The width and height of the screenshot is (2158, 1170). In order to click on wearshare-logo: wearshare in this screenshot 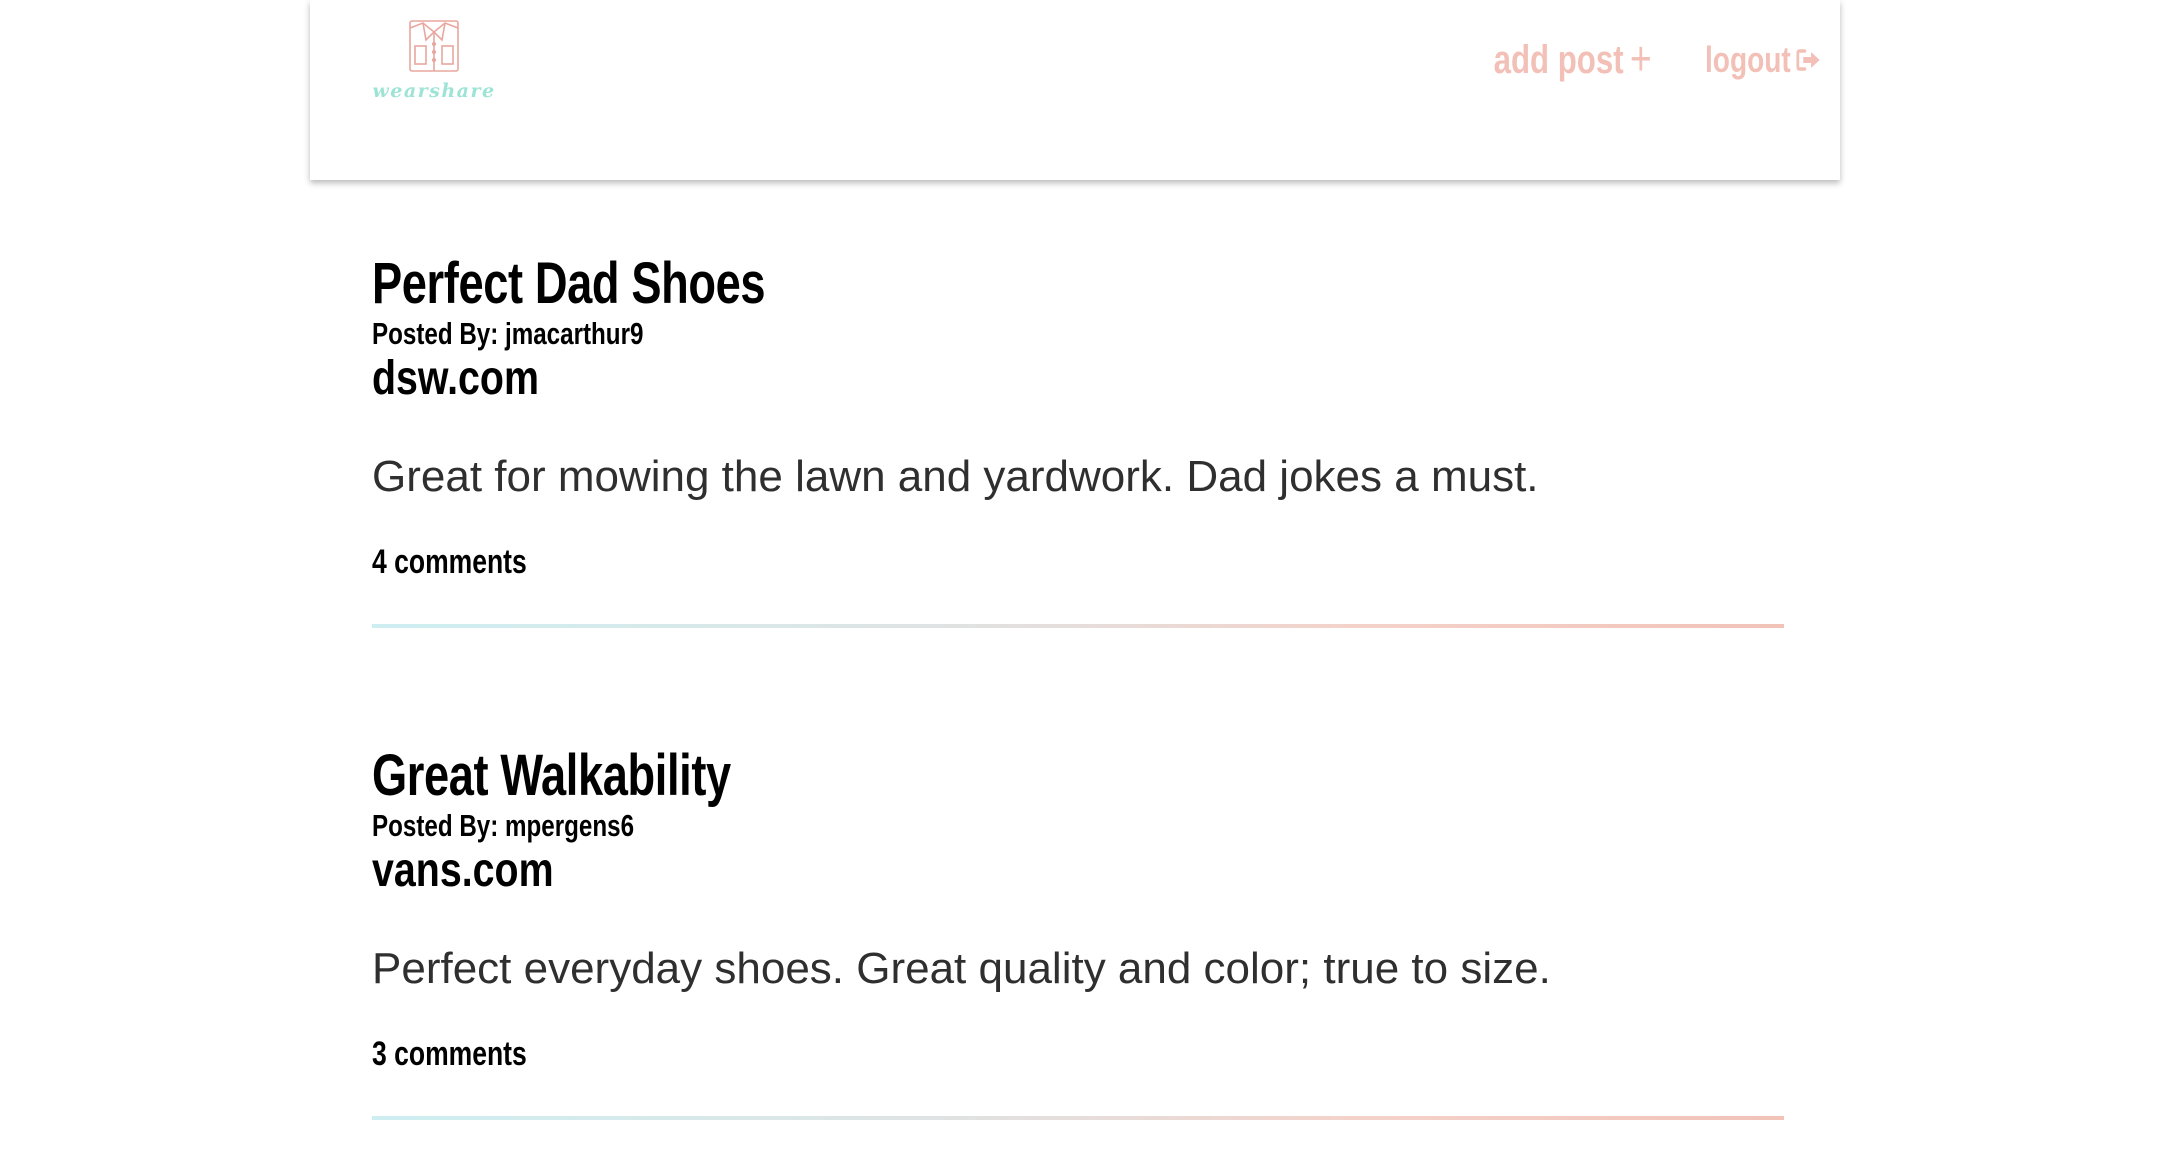, I will do `click(434, 63)`.